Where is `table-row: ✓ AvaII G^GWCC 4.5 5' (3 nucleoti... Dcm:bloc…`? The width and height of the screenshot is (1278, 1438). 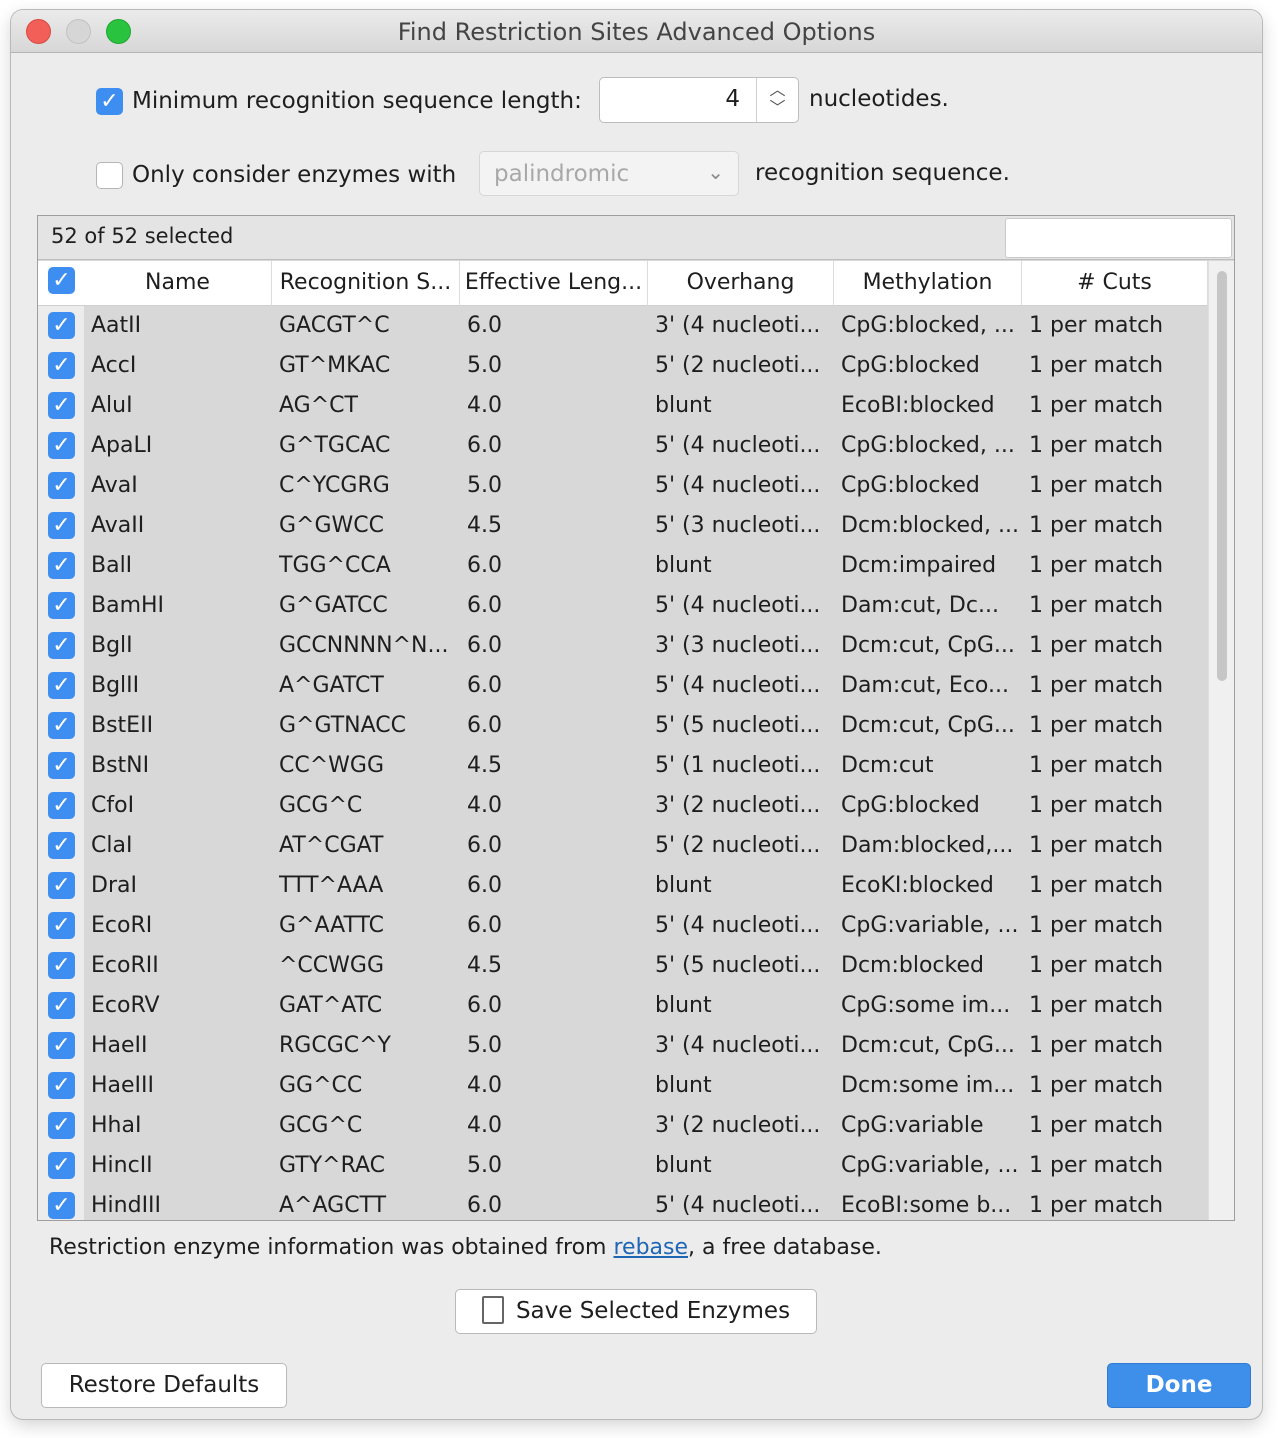 table-row: ✓ AvaII G^GWCC 4.5 5' (3 nucleoti... Dcm:bloc… is located at coordinates (623, 526).